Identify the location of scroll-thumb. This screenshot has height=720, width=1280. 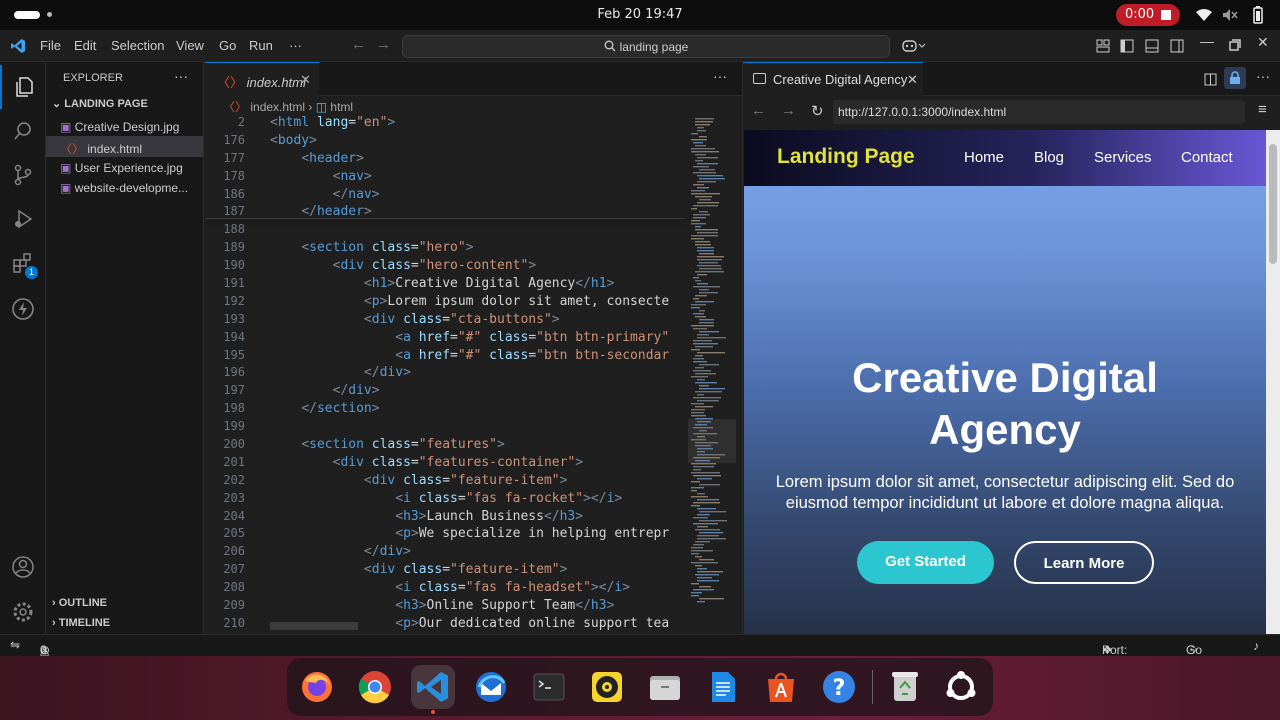
(1273, 204).